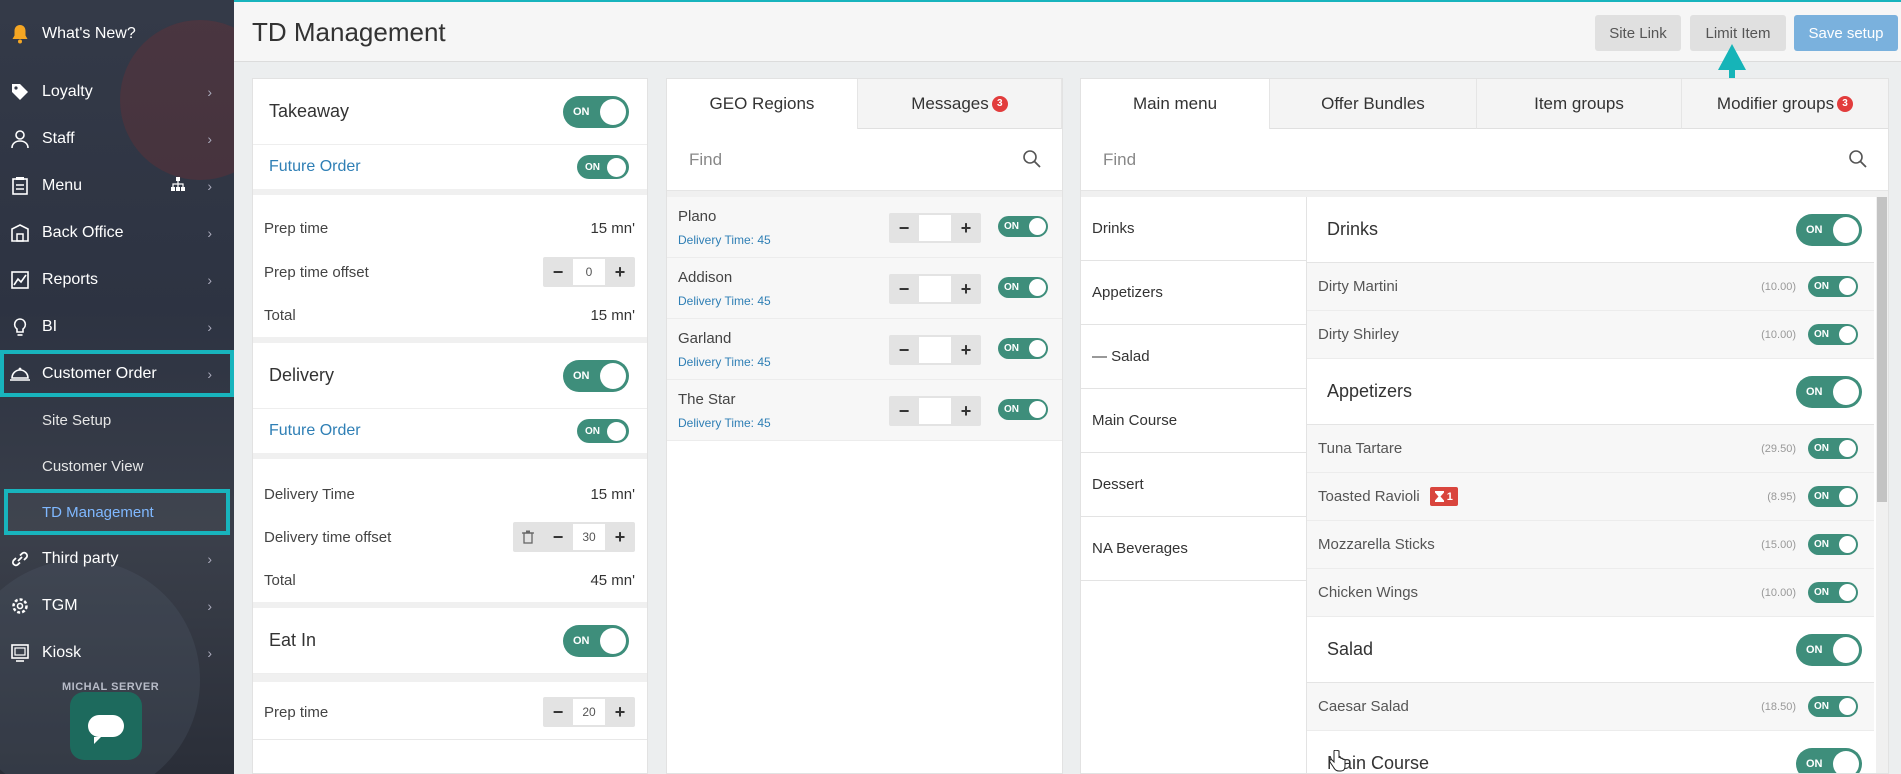 This screenshot has height=774, width=1901. Describe the element at coordinates (960, 104) in the screenshot. I see `tab-messages: Messages 3` at that location.